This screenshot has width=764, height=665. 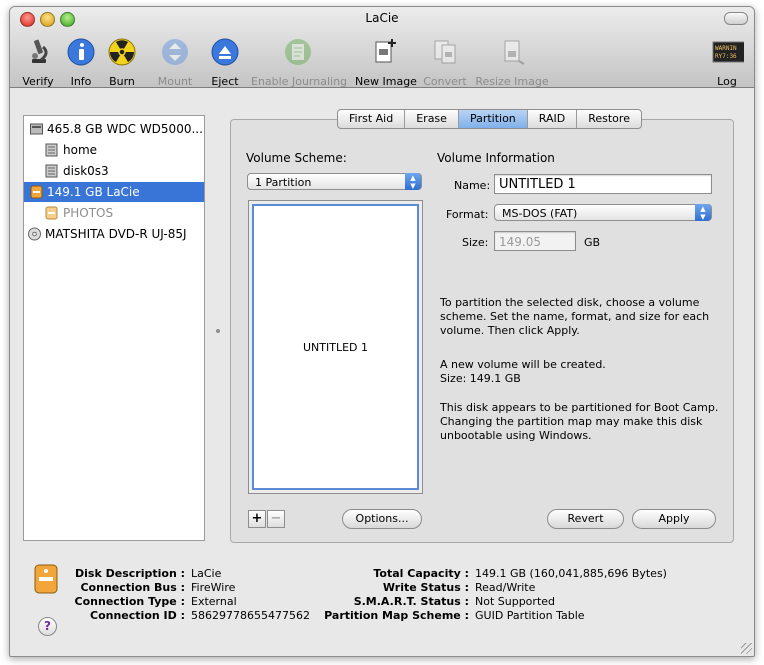 I want to click on new-image-button: New Image, so click(x=386, y=62).